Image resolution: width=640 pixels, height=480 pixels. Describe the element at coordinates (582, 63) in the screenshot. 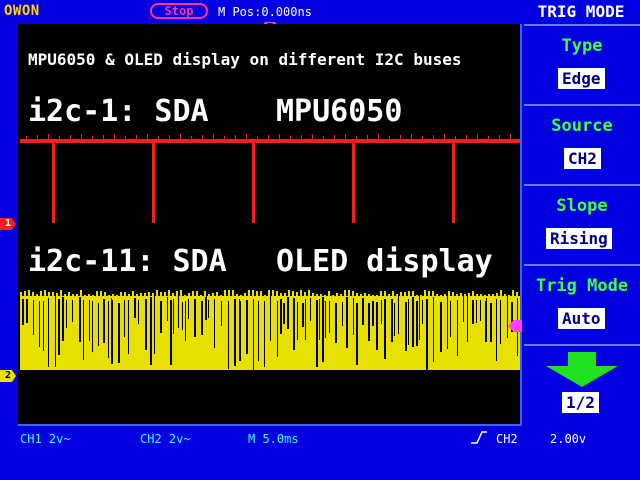

I see `menu-item-type: Type Edge` at that location.